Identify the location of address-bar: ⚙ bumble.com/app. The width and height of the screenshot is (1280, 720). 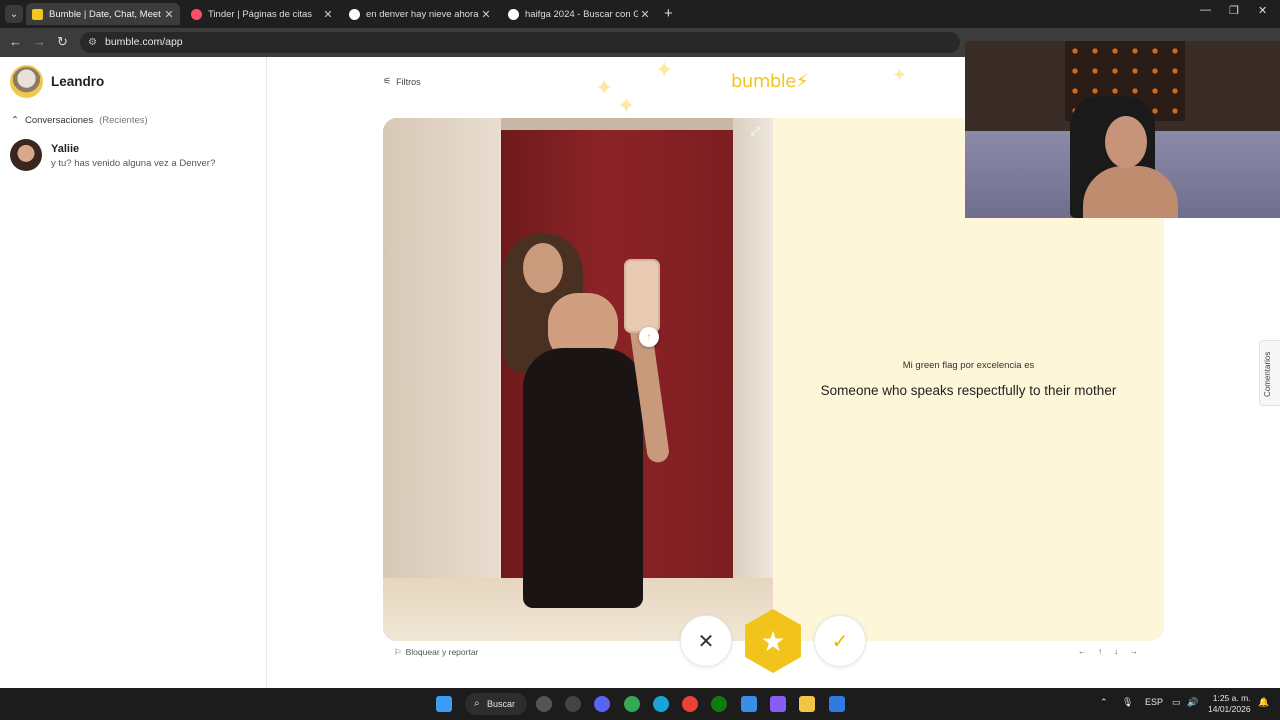
(520, 42).